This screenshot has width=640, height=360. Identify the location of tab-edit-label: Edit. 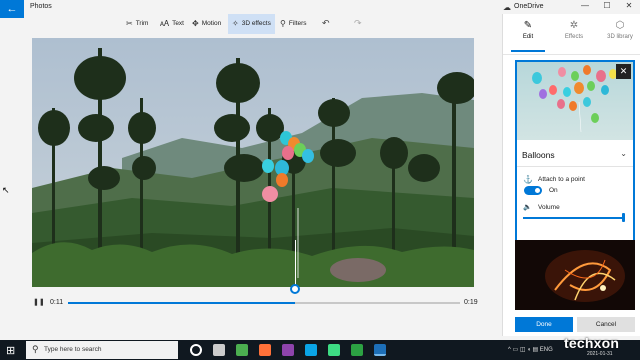
(528, 37).